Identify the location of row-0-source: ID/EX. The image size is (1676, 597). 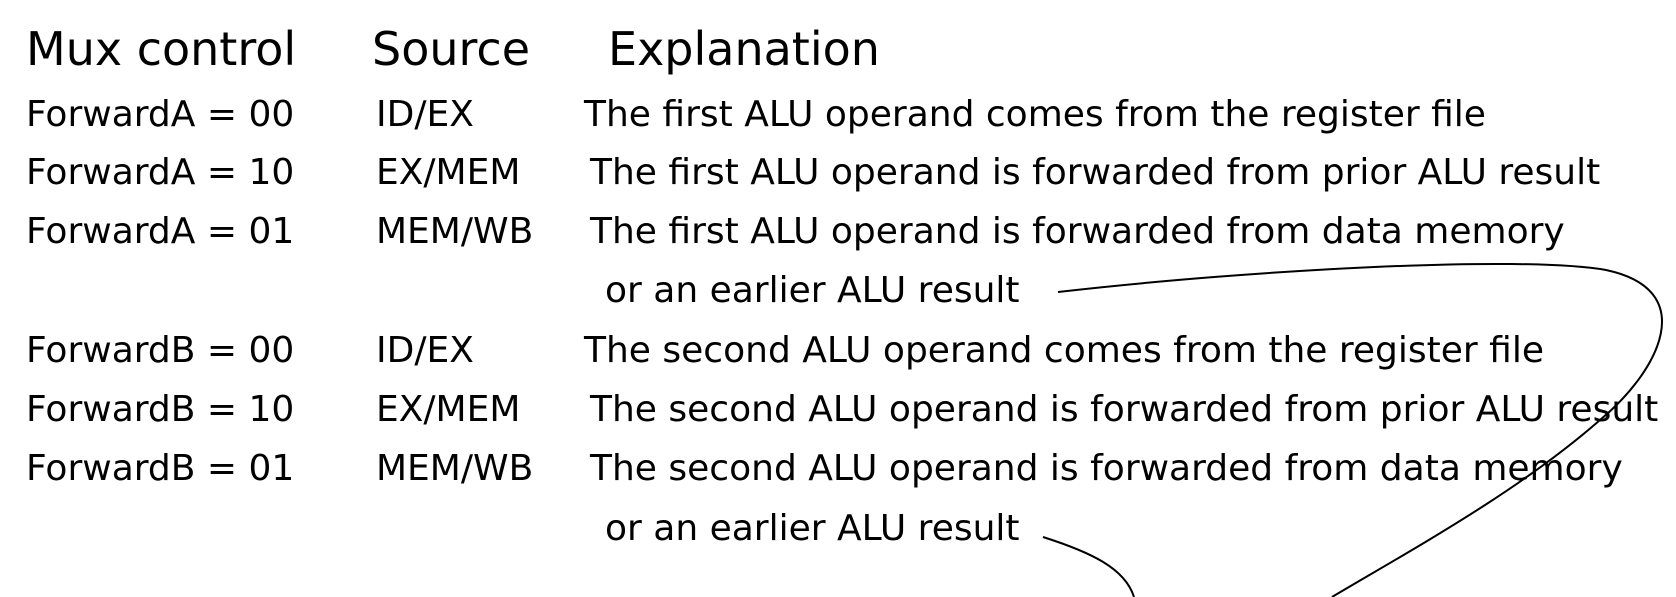
(425, 114).